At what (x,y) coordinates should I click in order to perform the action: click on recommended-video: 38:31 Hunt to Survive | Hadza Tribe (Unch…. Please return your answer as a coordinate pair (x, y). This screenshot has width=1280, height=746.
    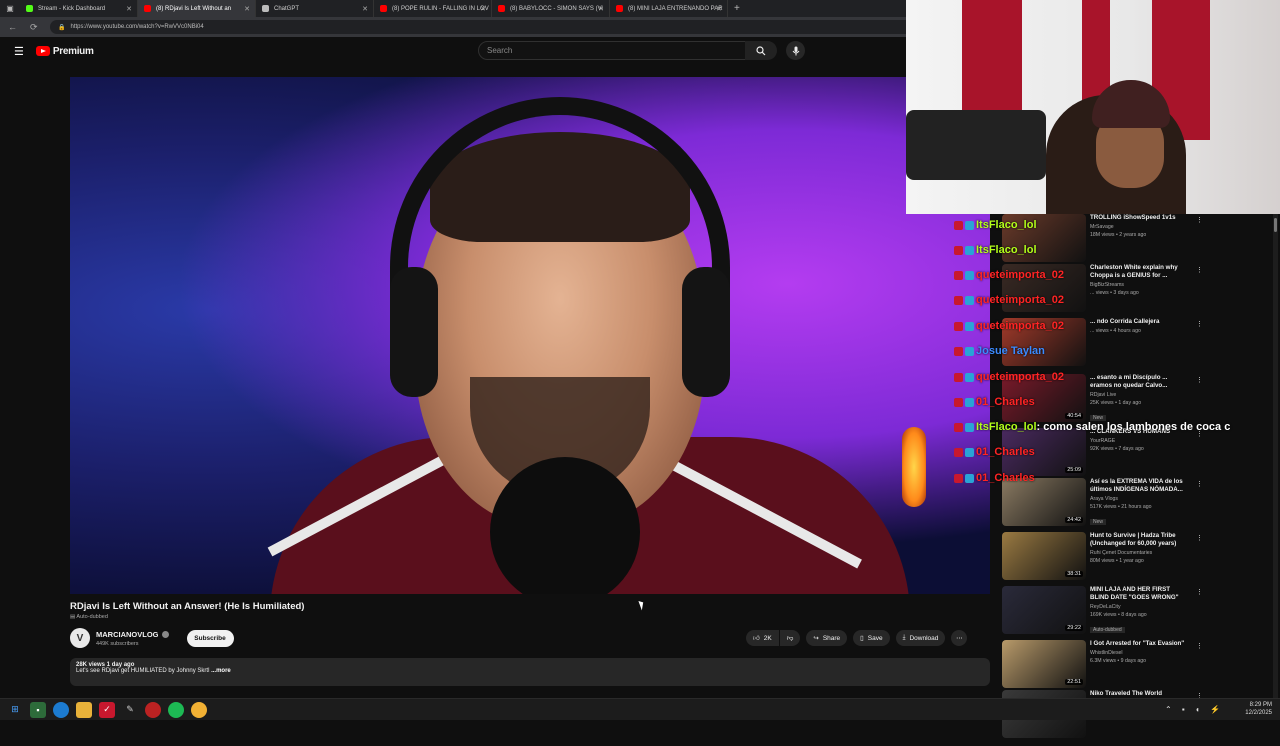
    Looking at the image, I should click on (1135, 560).